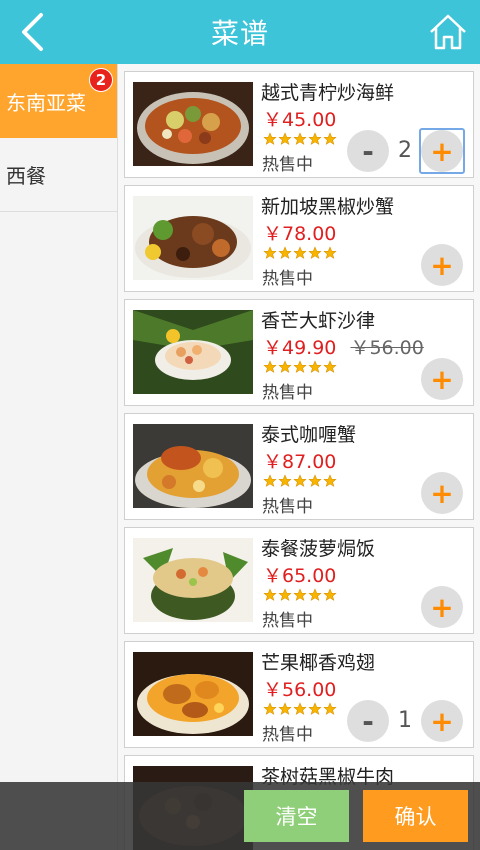 The image size is (480, 850). Describe the element at coordinates (343, 346) in the screenshot. I see `price-row: ￥49.90 ￥56.00` at that location.